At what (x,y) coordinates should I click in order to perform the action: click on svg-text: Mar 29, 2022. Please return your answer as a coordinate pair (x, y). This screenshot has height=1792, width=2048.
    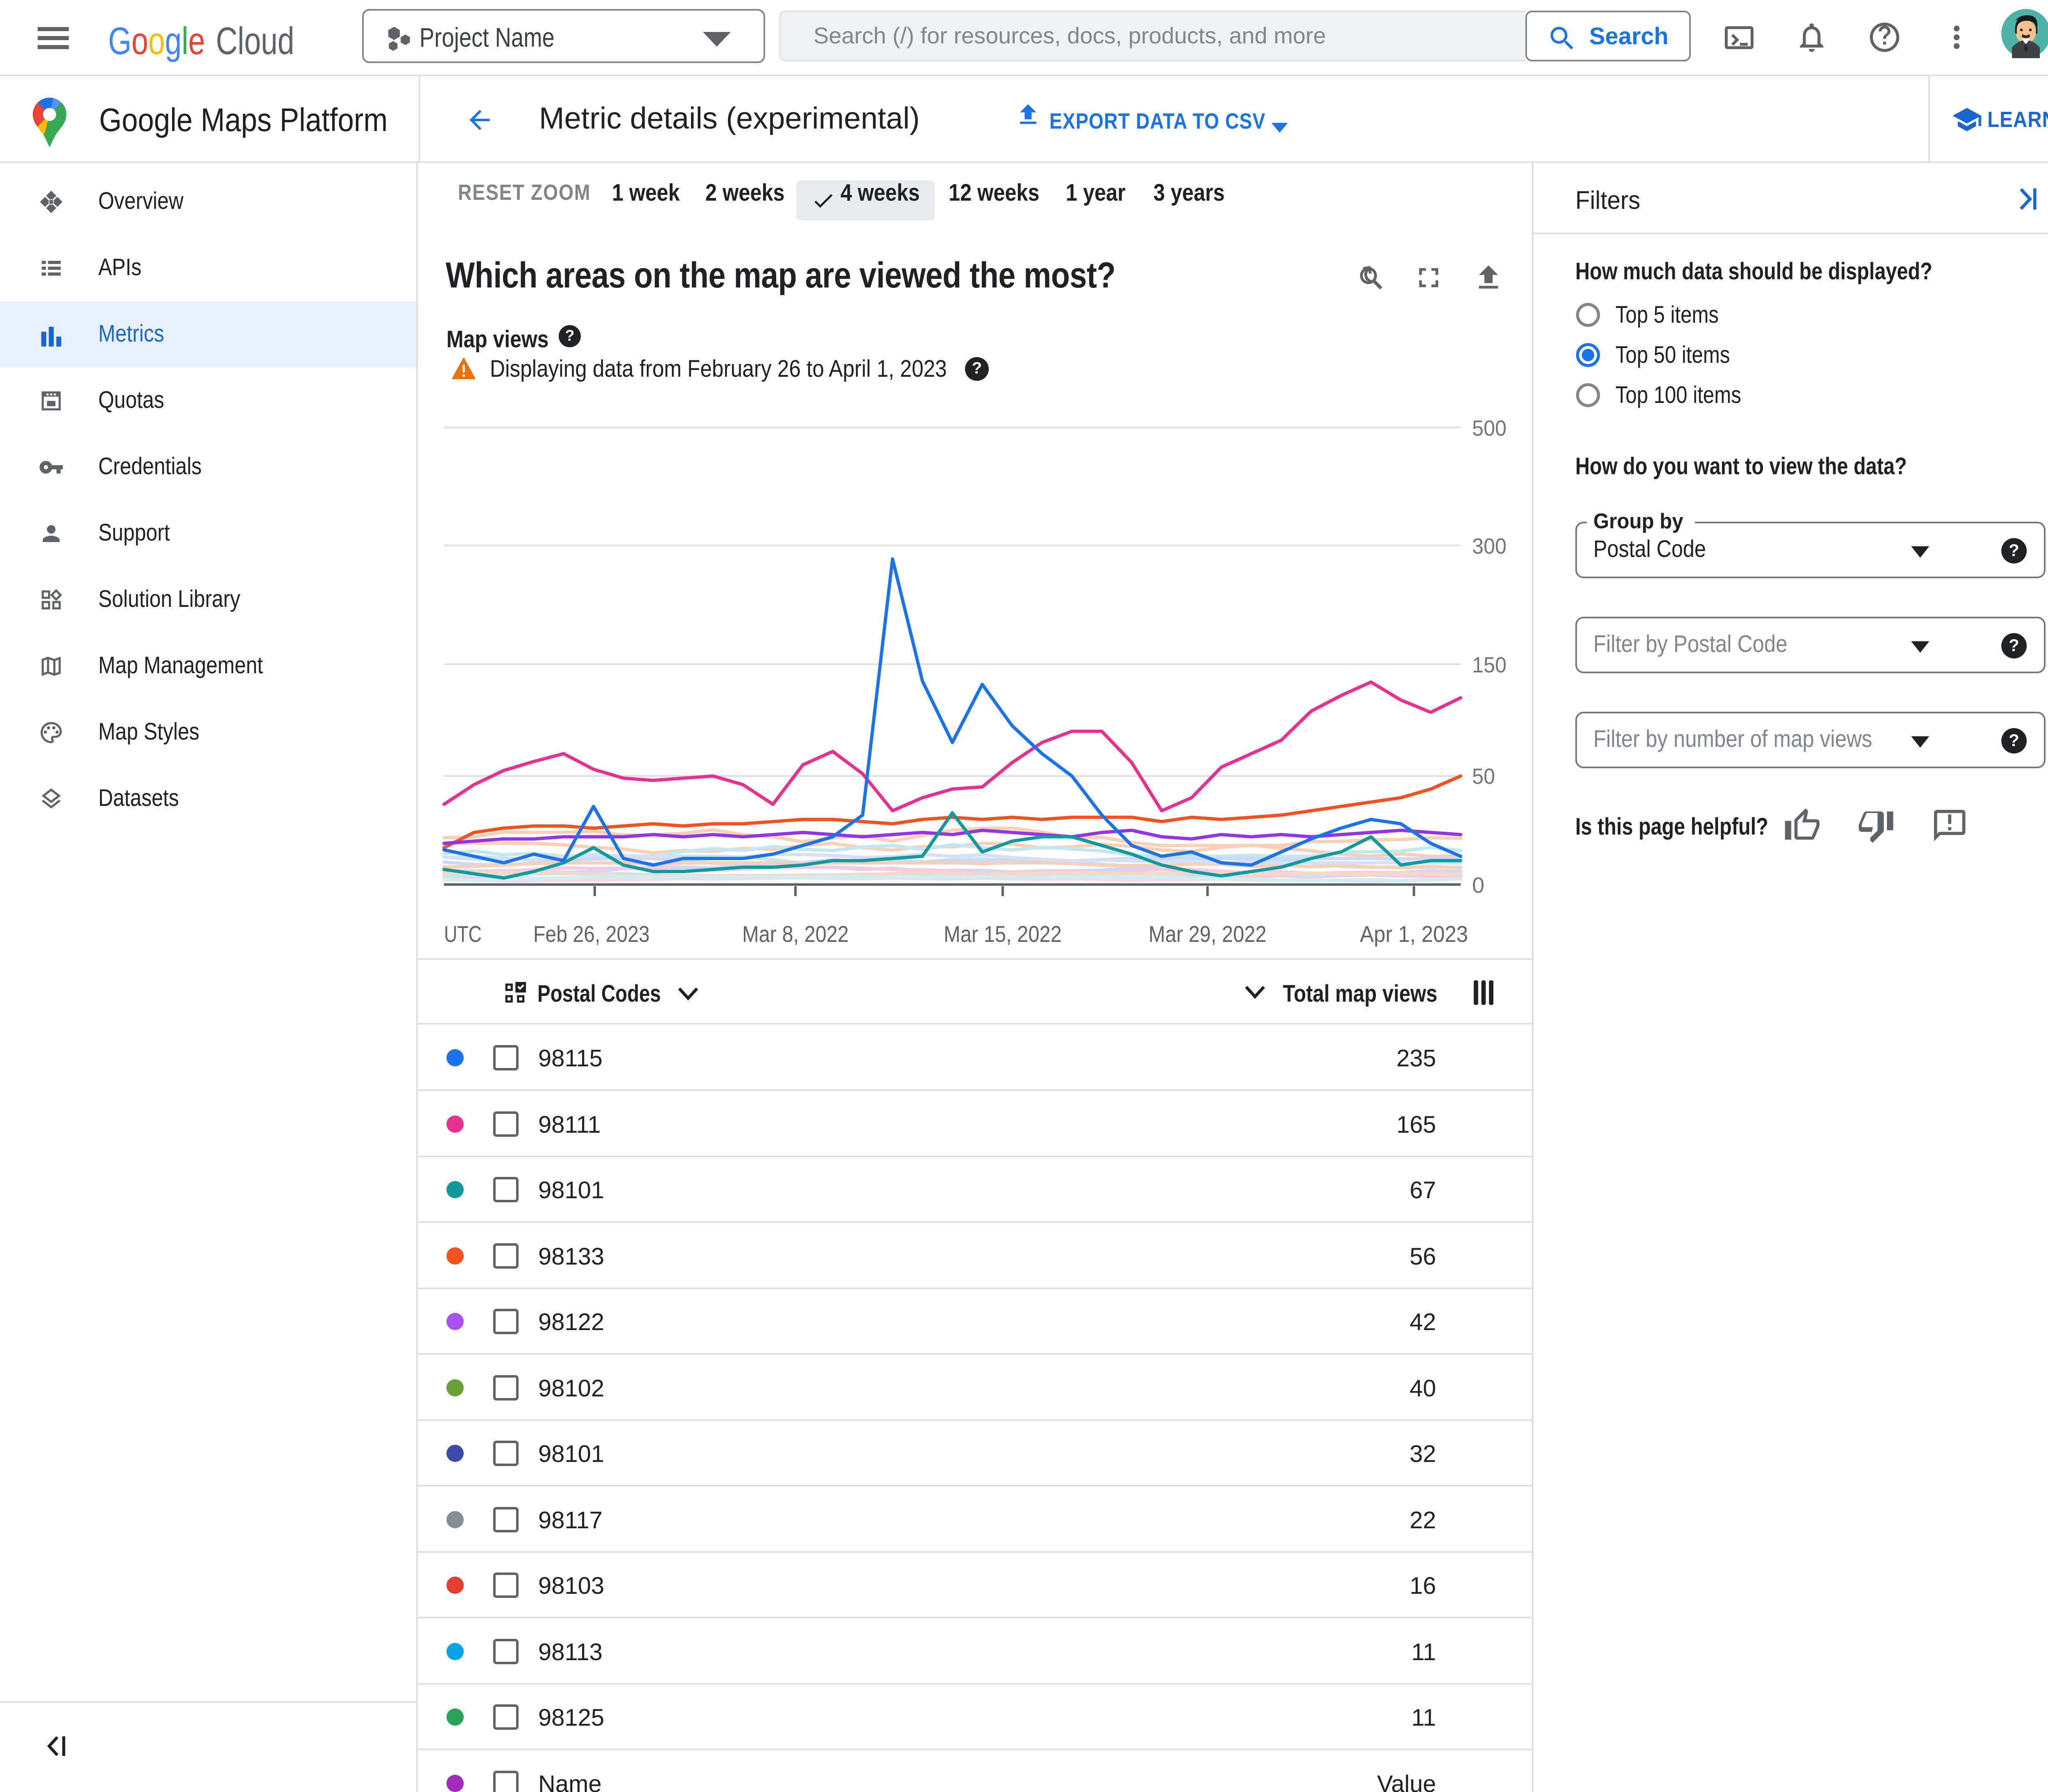
    Looking at the image, I should click on (1207, 934).